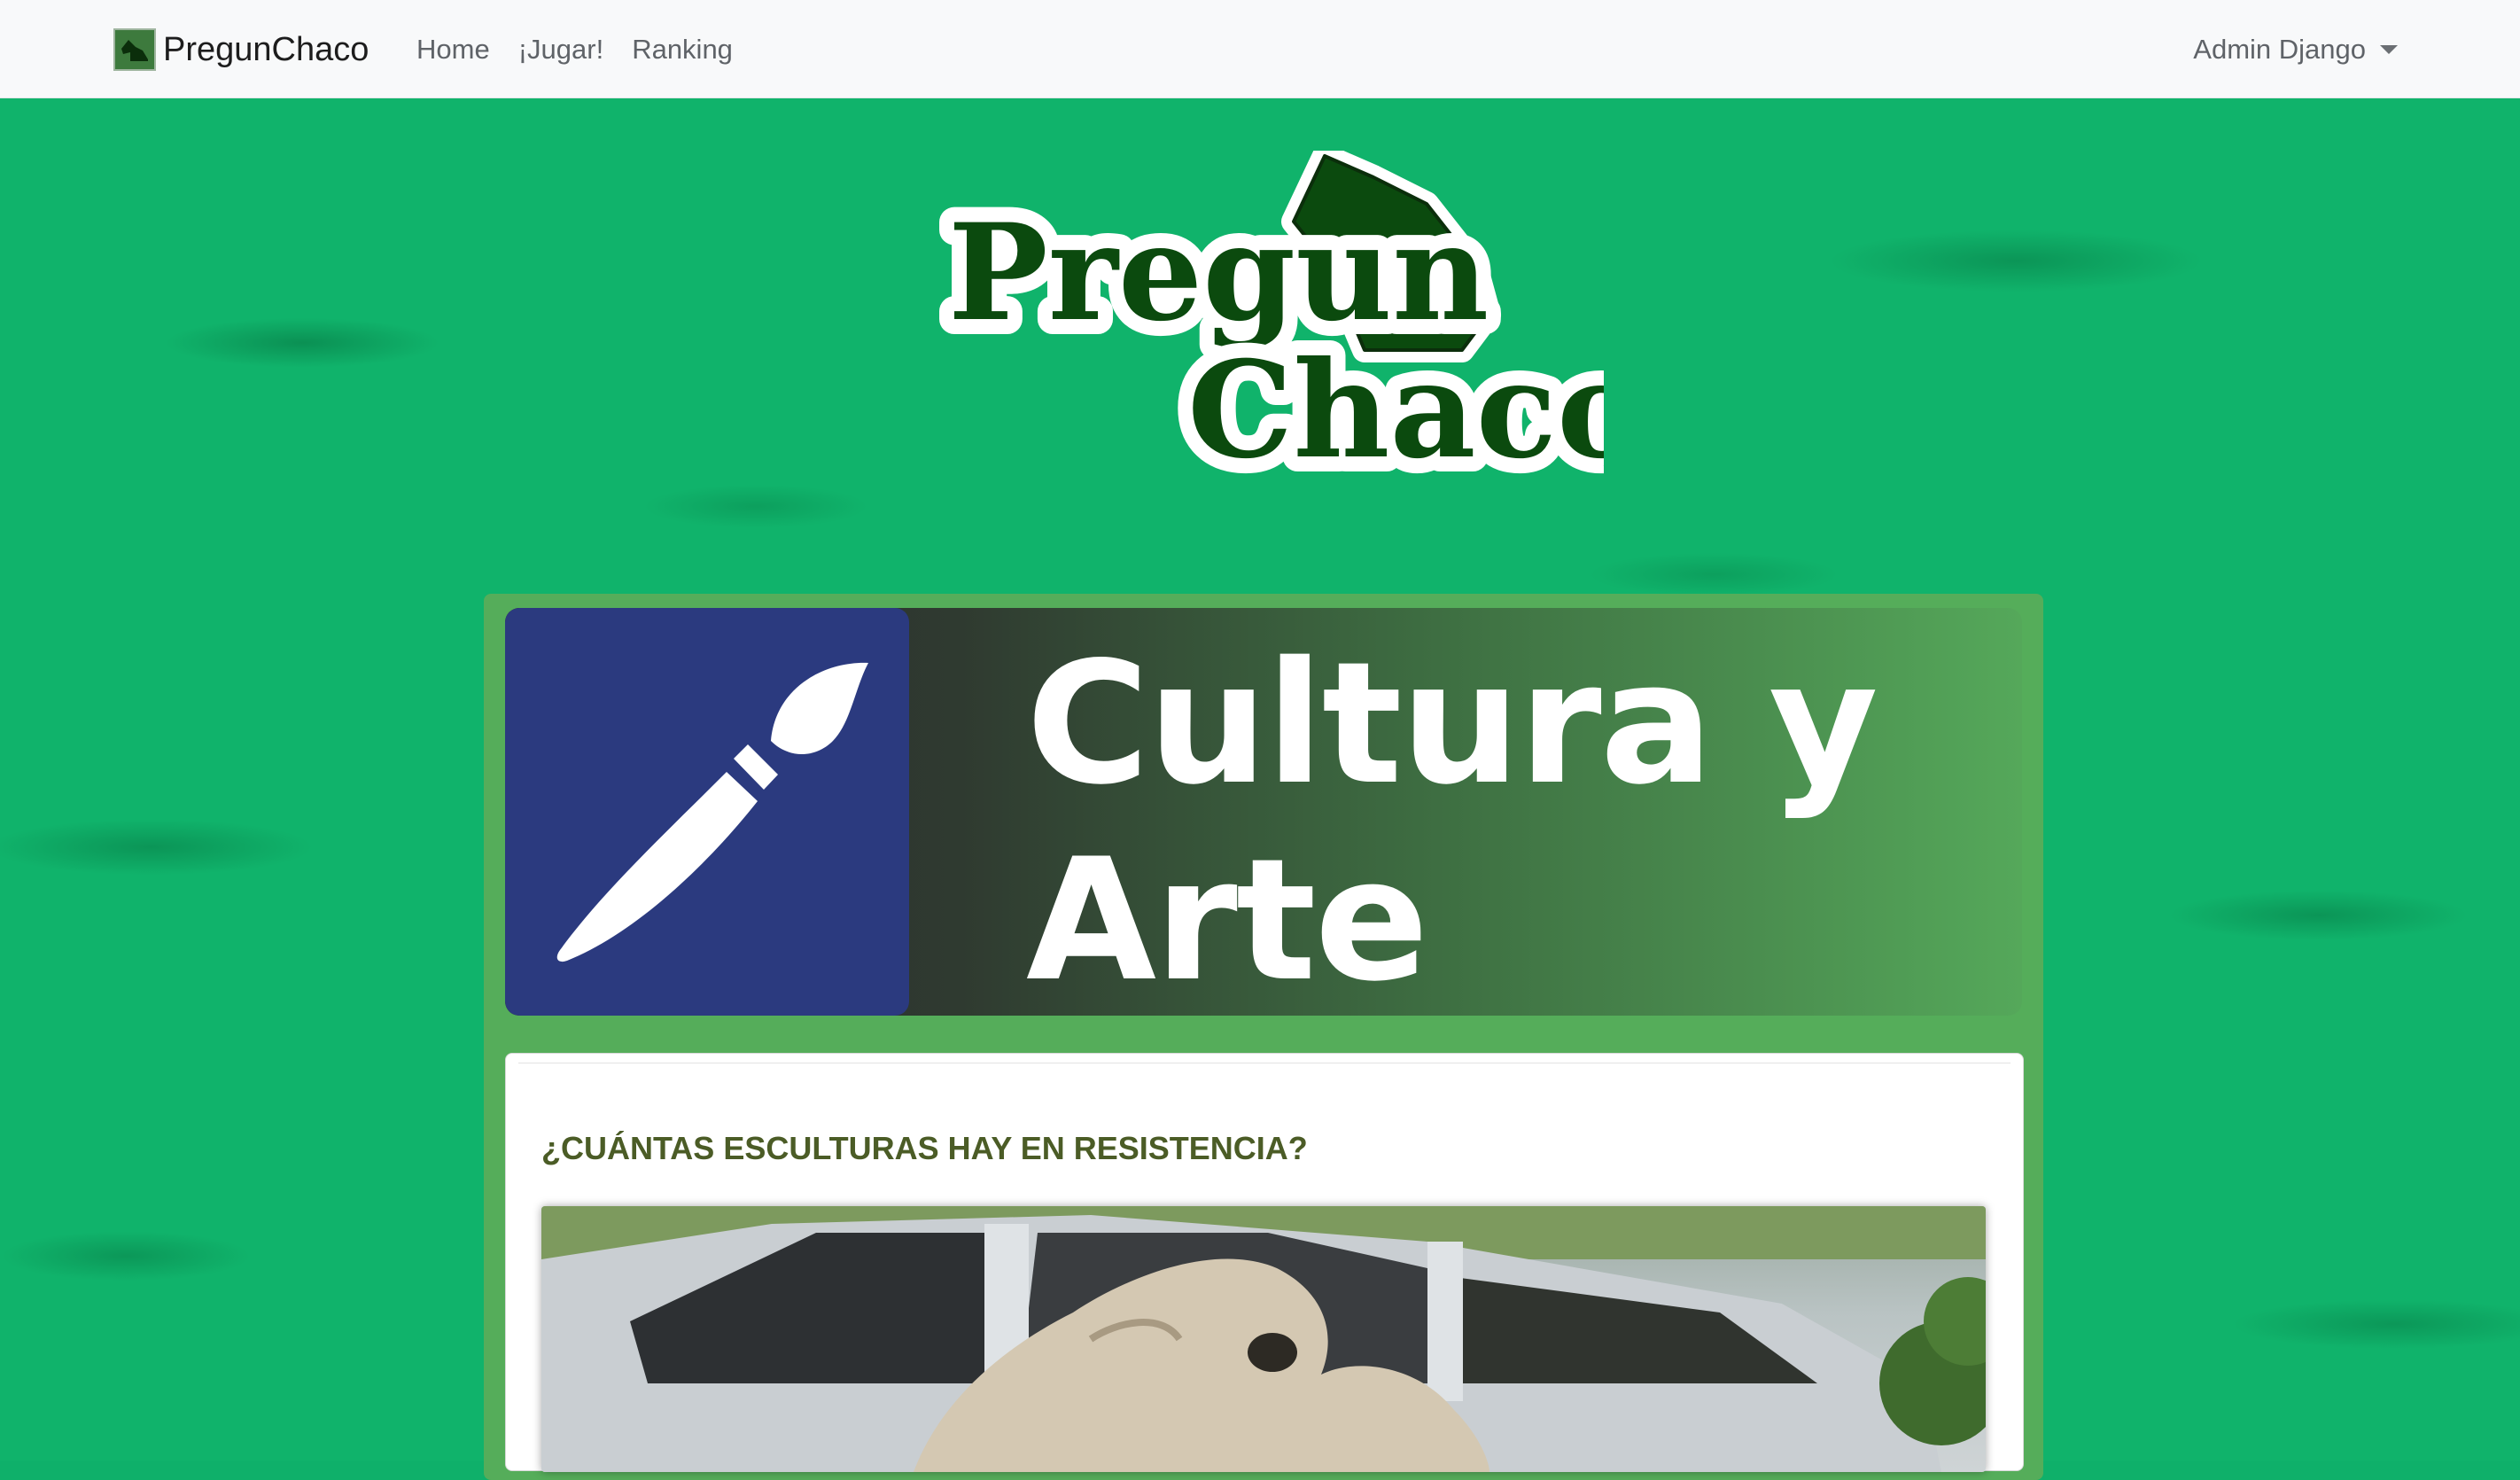  Describe the element at coordinates (707, 812) in the screenshot. I see `paintbrush-icon` at that location.